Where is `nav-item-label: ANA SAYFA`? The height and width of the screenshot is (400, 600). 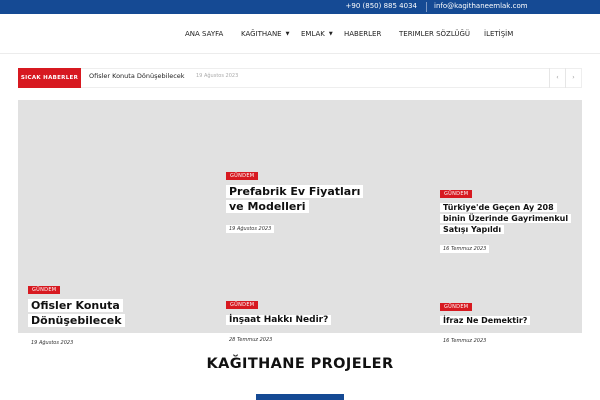
nav-item-label: ANA SAYFA is located at coordinates (204, 34).